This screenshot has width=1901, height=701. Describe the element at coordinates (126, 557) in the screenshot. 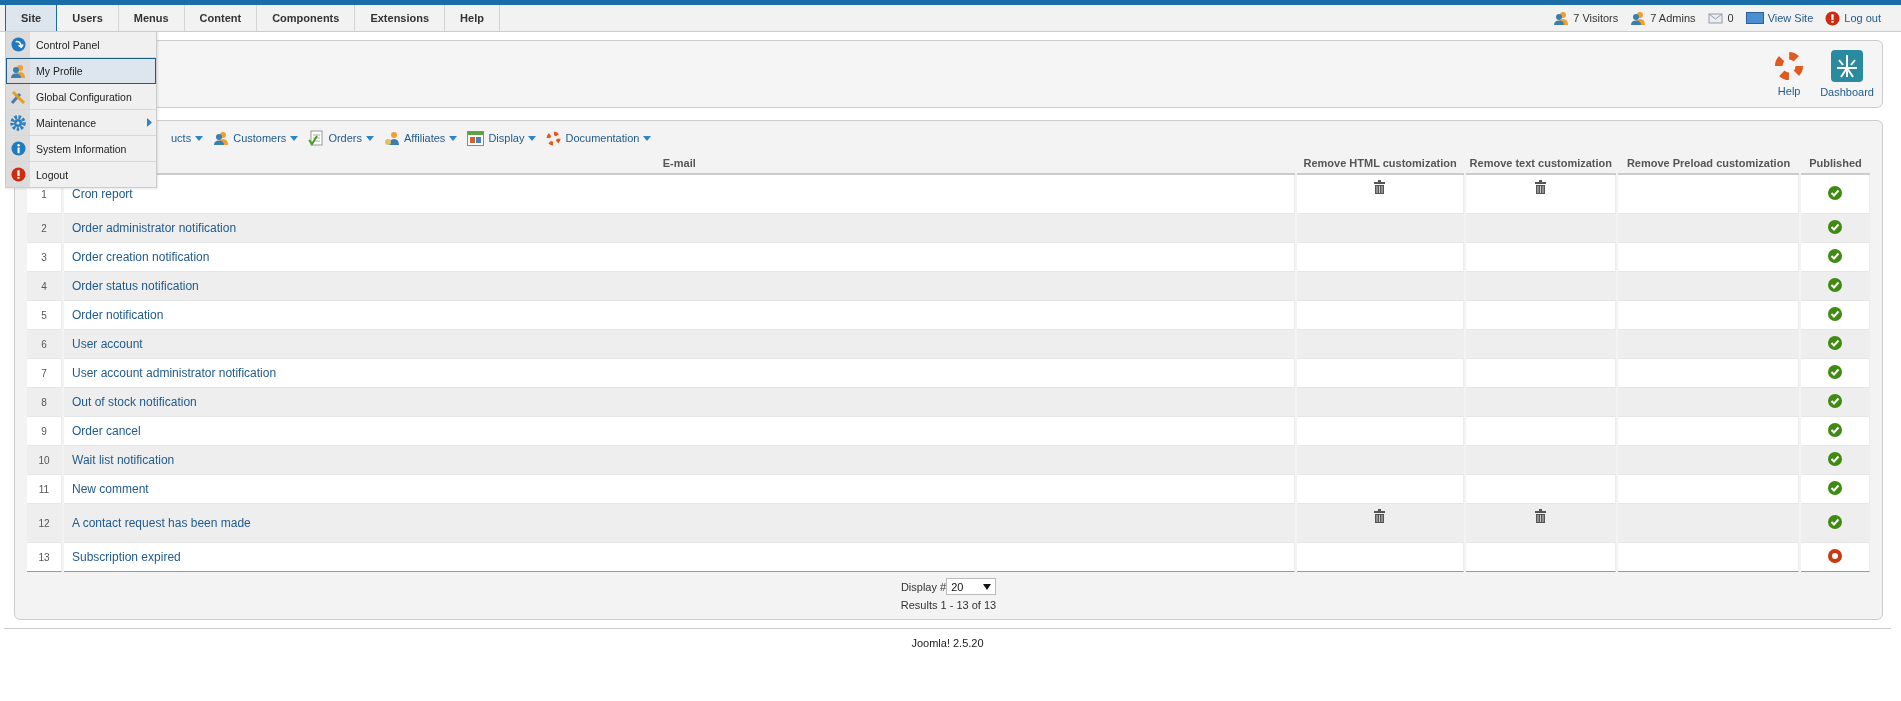

I see `email-link: Subscription expired` at that location.